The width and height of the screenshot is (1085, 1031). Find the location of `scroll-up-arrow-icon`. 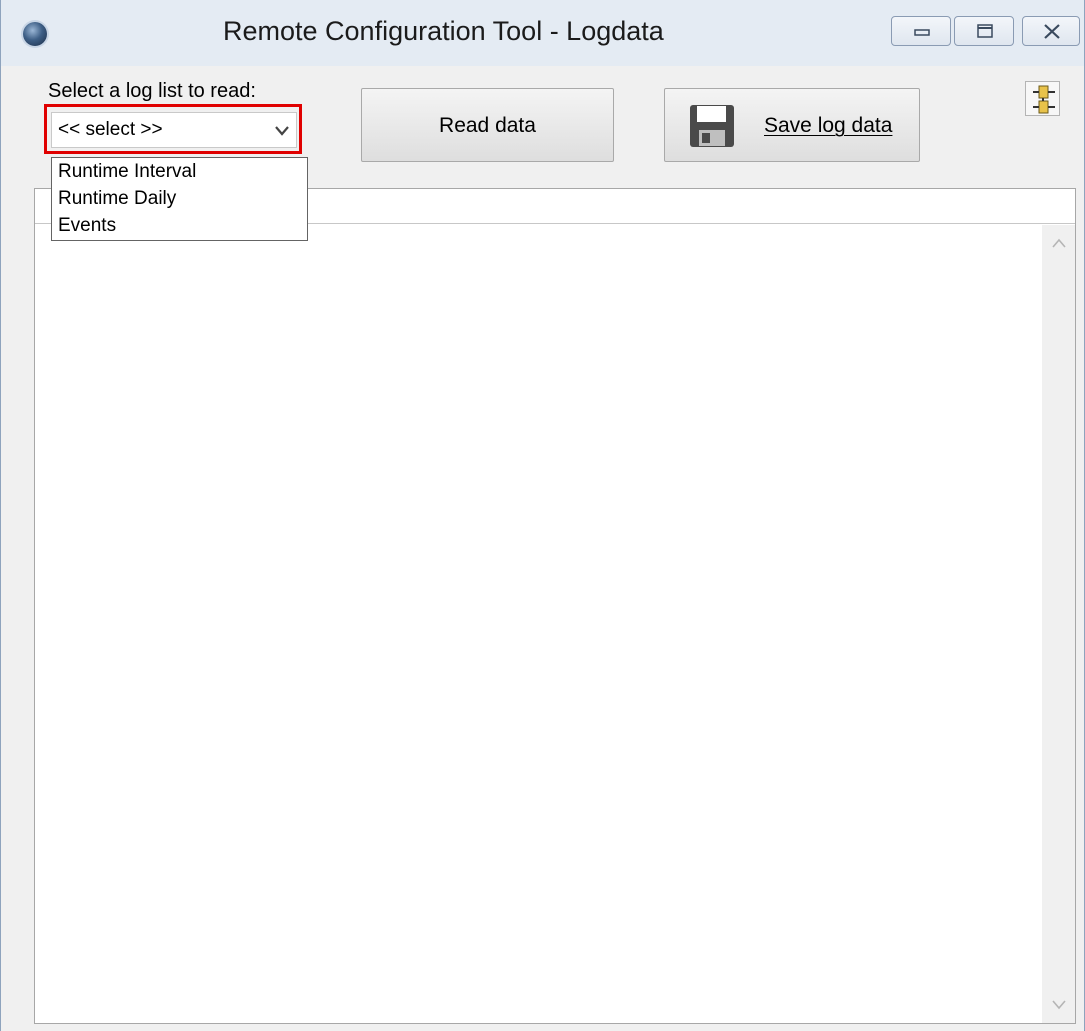

scroll-up-arrow-icon is located at coordinates (1059, 243).